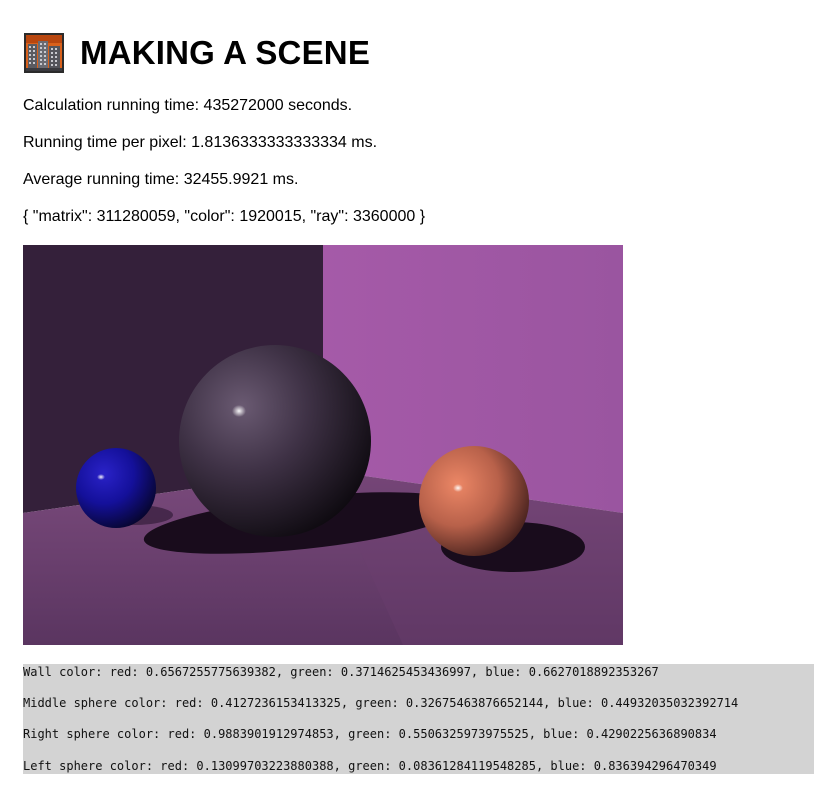  I want to click on middle-sphere, so click(275, 441).